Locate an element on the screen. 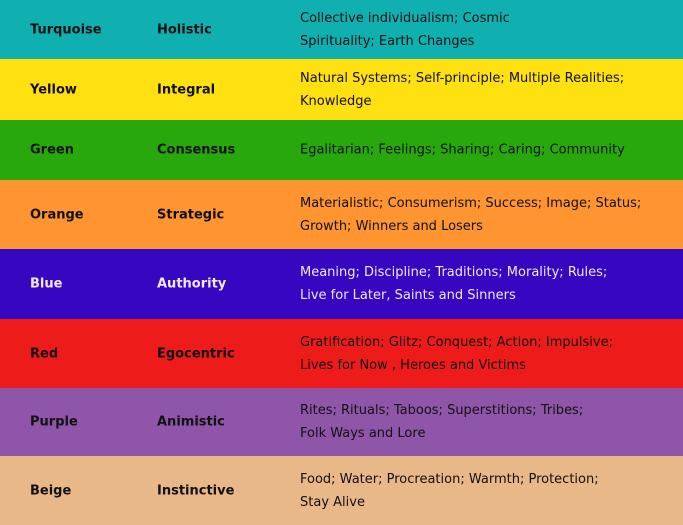 The height and width of the screenshot is (525, 683). color-name-cell: Purple is located at coordinates (54, 422).